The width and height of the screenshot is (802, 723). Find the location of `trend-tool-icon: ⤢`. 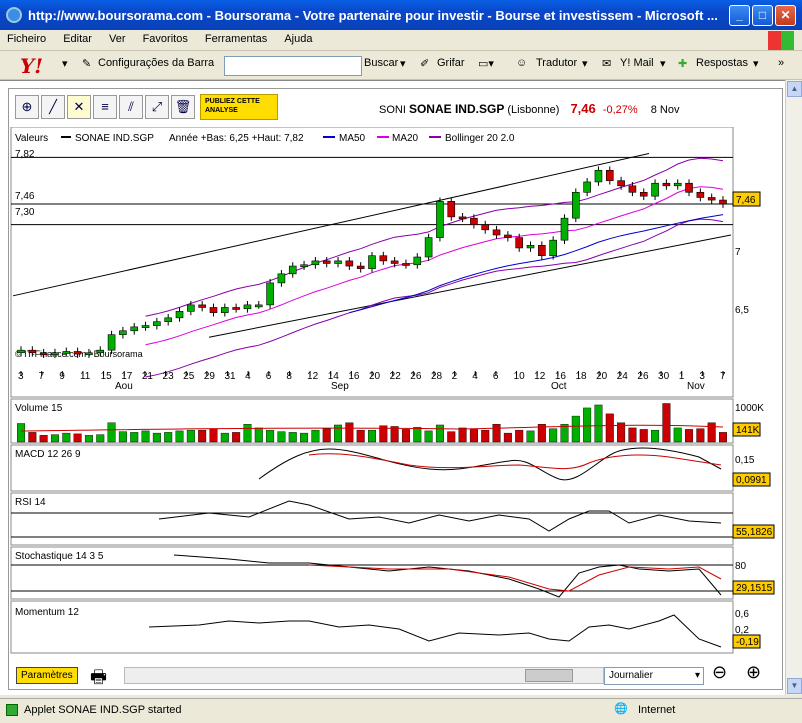

trend-tool-icon: ⤢ is located at coordinates (157, 107).